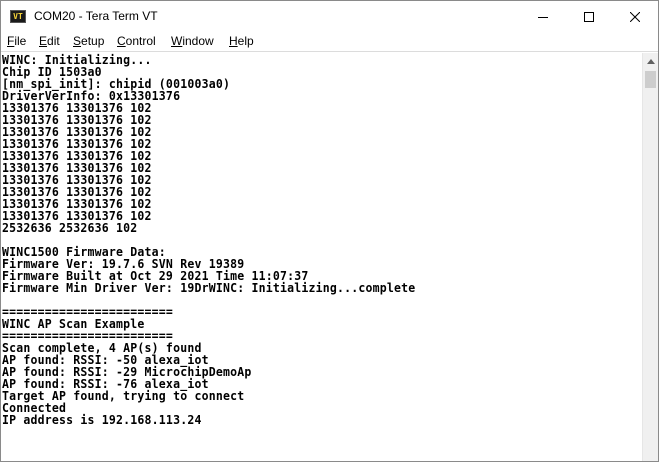 The height and width of the screenshot is (462, 659). I want to click on menu-control-mnemonic: C, so click(121, 41).